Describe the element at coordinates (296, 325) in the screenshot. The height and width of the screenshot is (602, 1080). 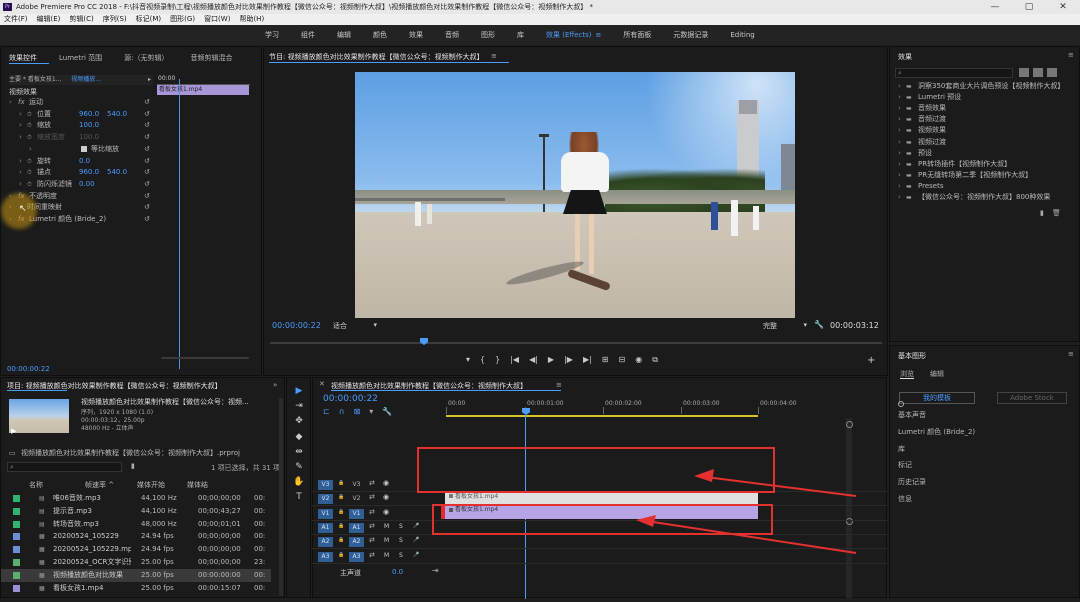
I see `program-timecode: 00:00:00:22` at that location.